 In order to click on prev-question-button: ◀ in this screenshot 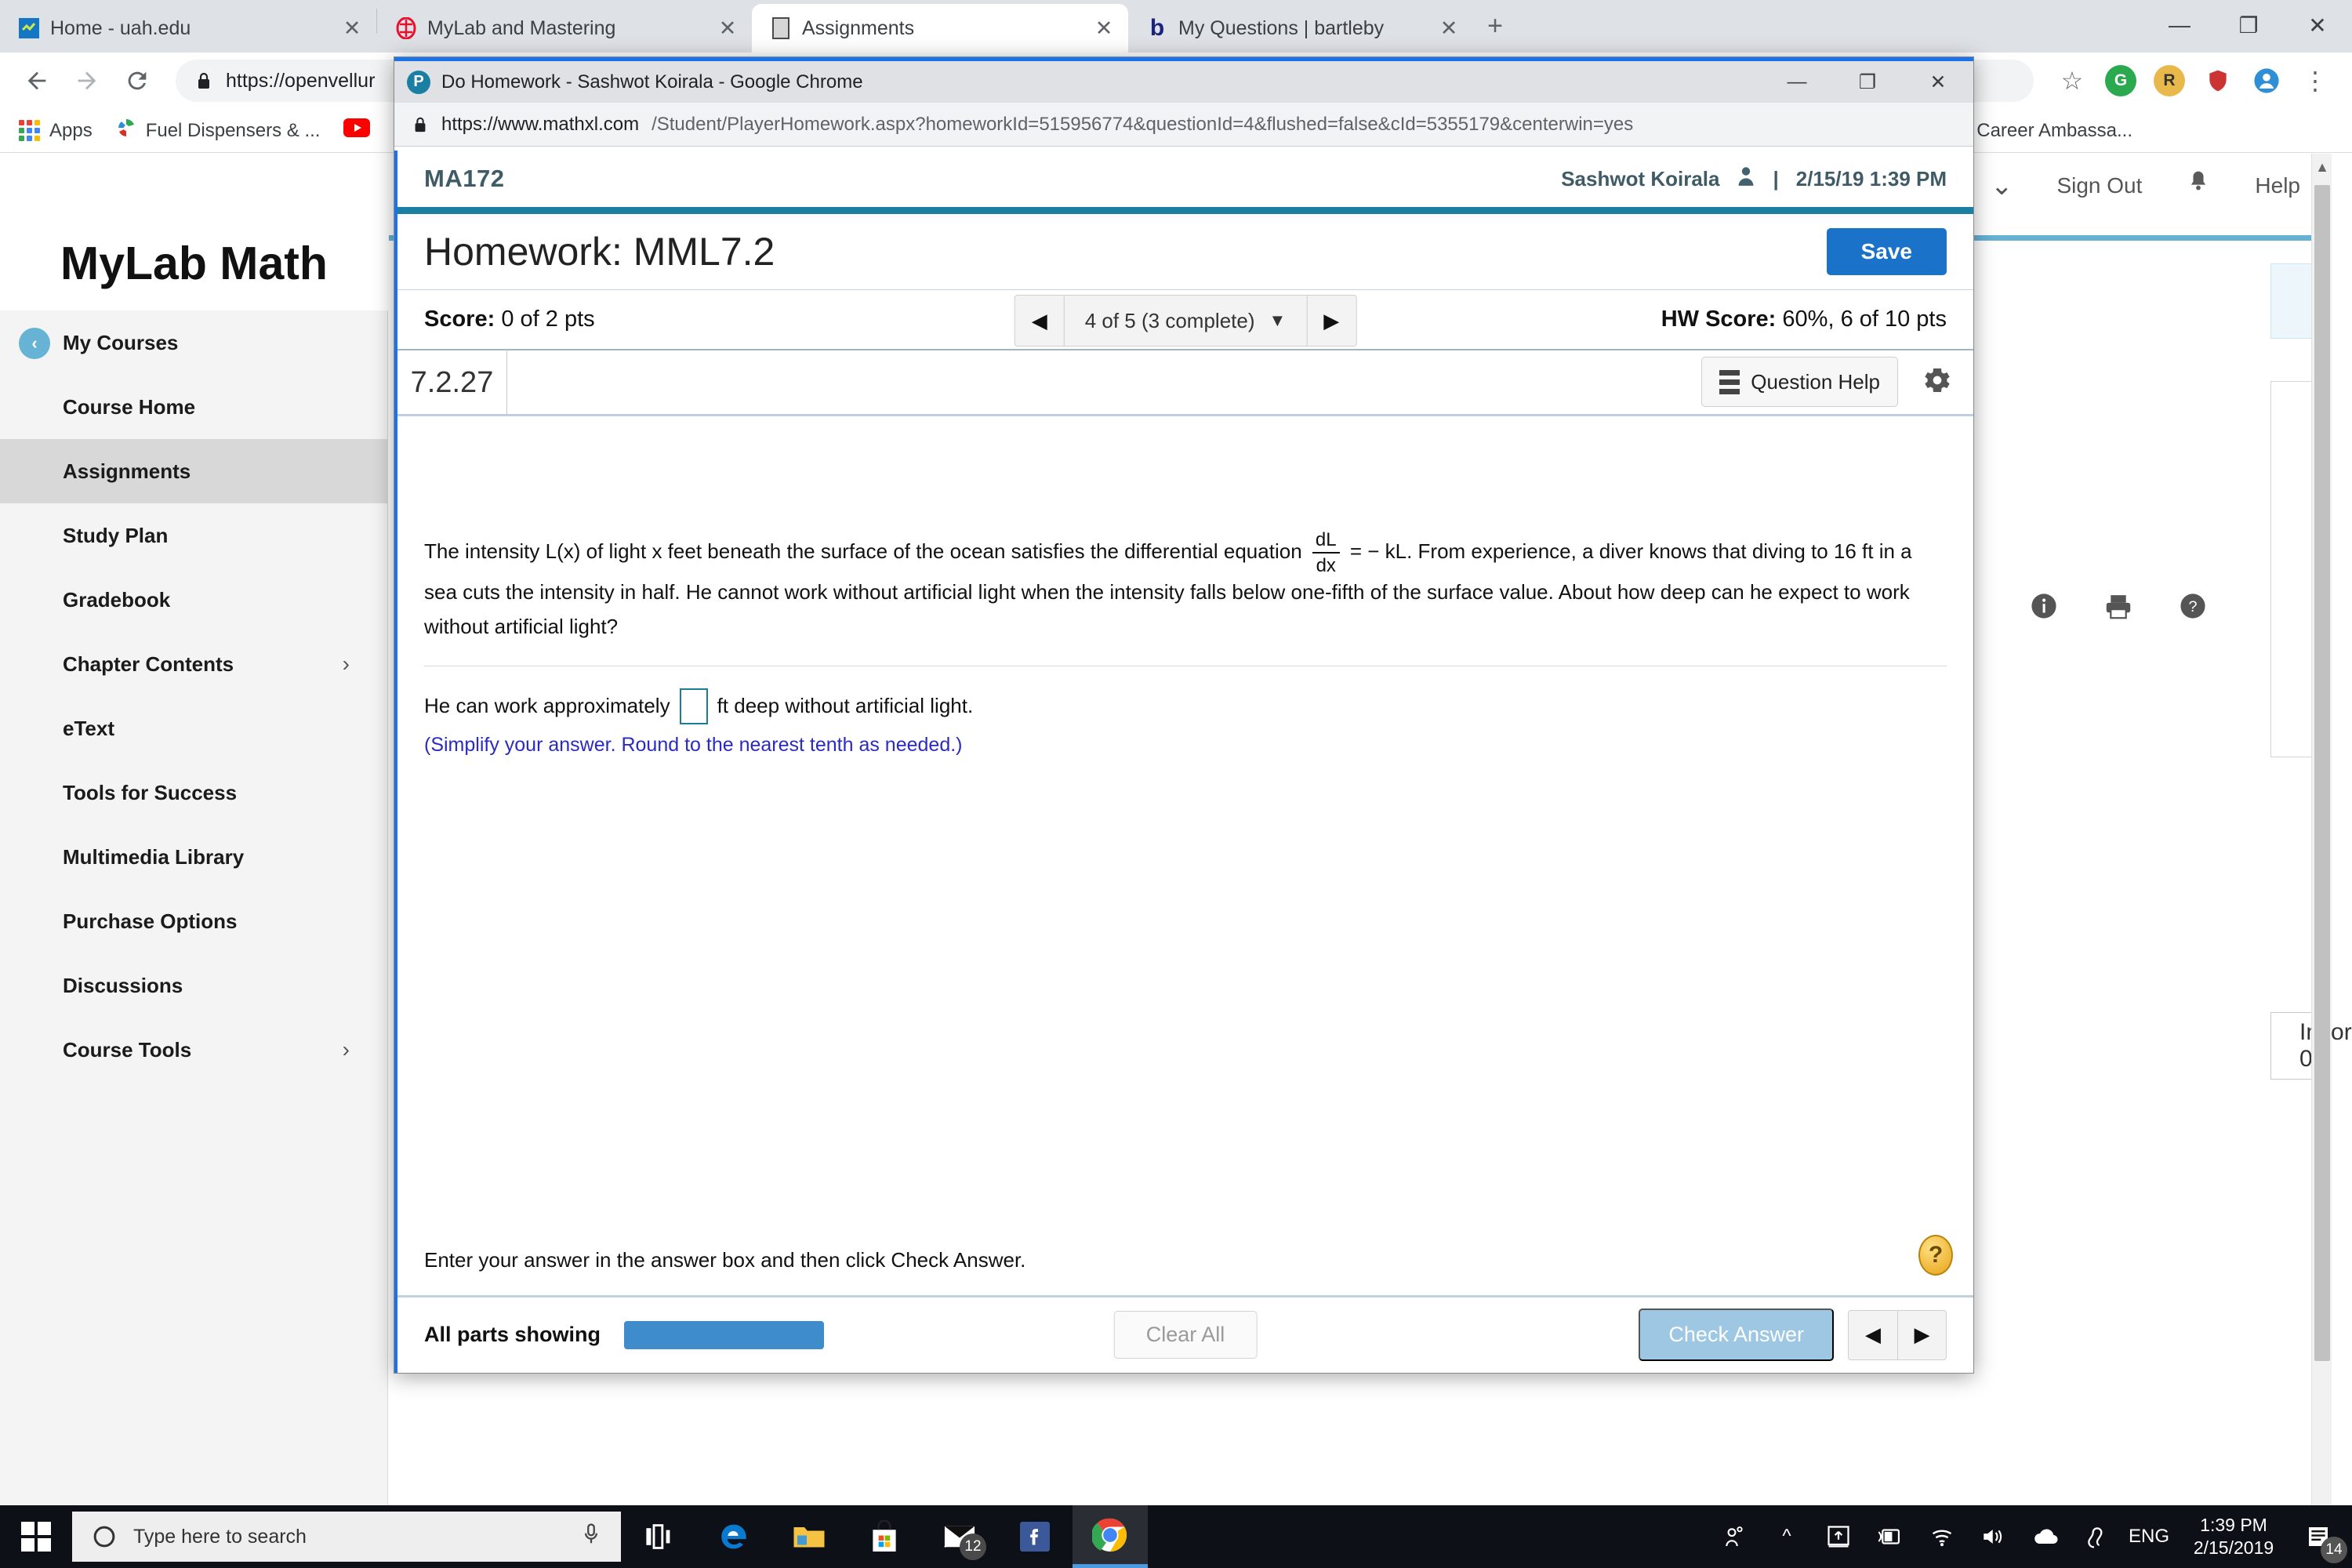, I will do `click(1039, 321)`.